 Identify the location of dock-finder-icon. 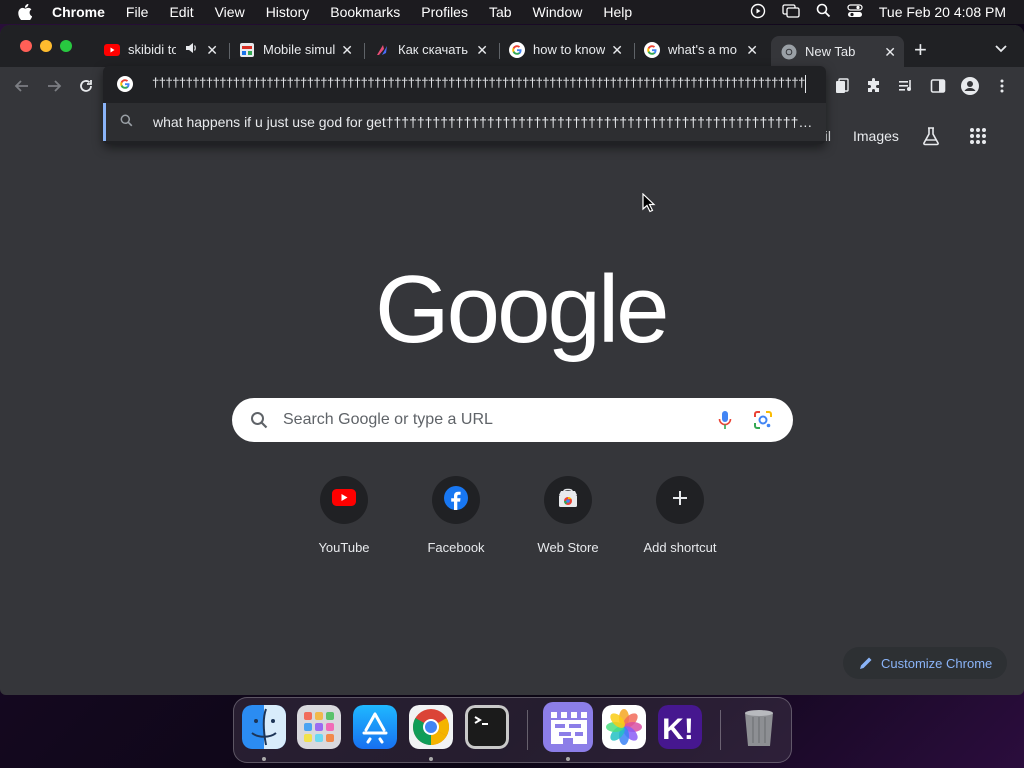
(264, 727).